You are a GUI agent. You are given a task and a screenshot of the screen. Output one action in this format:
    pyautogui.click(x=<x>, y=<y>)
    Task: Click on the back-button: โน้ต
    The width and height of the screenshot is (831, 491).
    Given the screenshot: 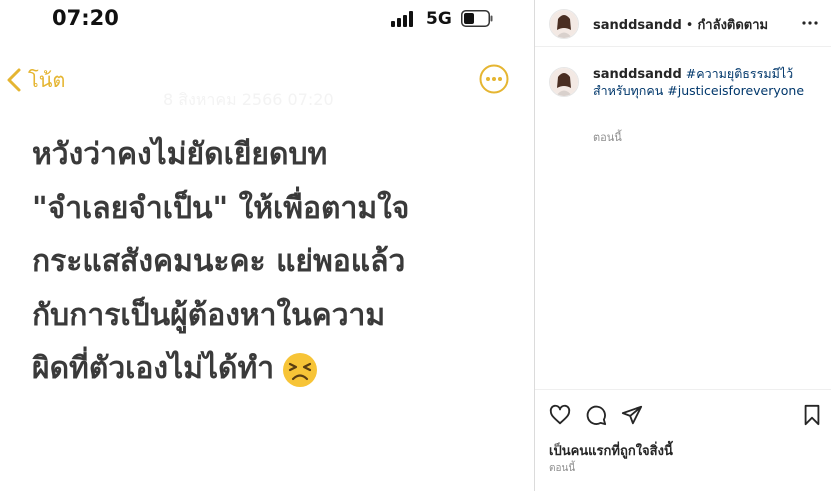 What is the action you would take?
    pyautogui.click(x=35, y=80)
    